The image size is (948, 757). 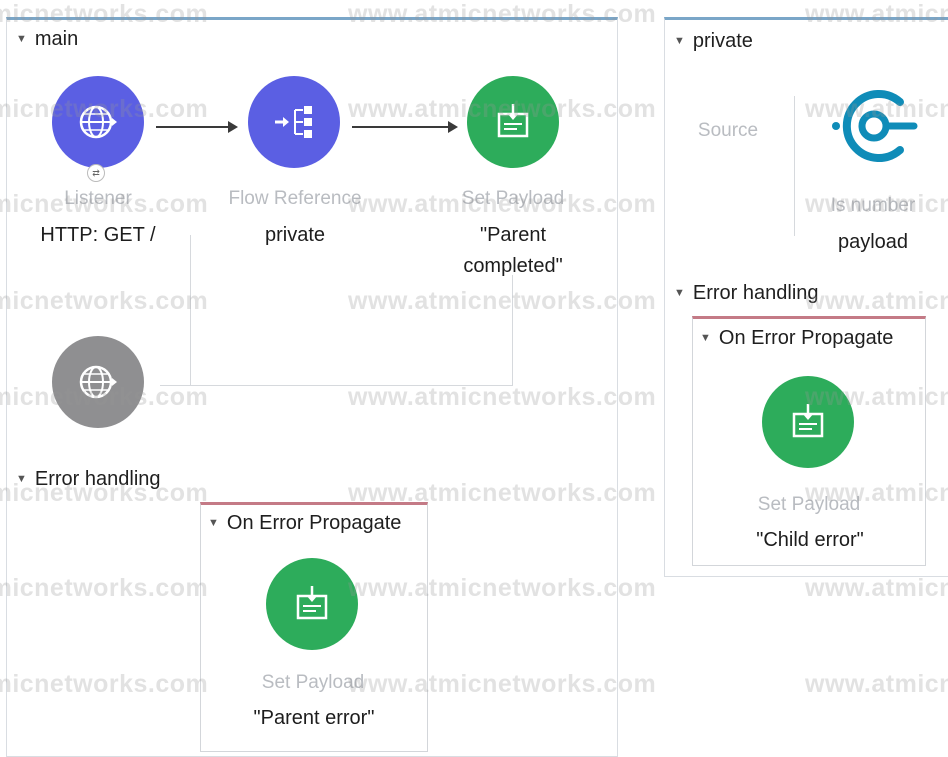 I want to click on flow-reference-component, so click(x=294, y=122).